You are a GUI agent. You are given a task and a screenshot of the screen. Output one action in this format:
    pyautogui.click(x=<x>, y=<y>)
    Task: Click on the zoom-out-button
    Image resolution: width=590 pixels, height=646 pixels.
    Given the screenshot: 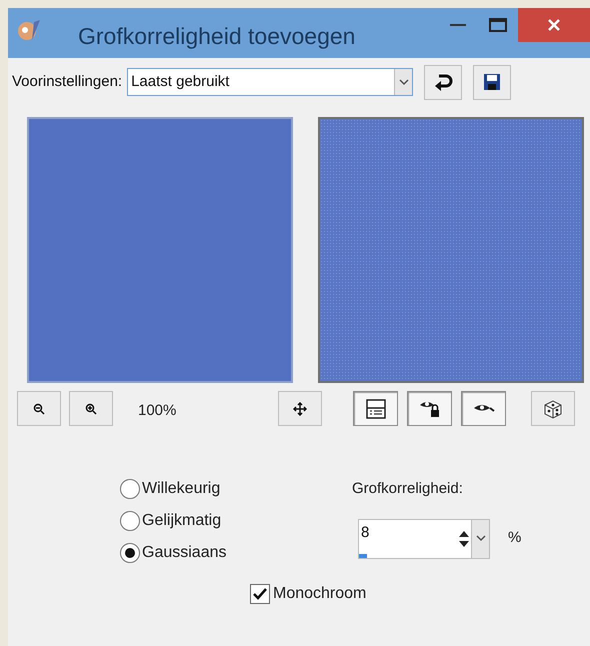 What is the action you would take?
    pyautogui.click(x=39, y=408)
    